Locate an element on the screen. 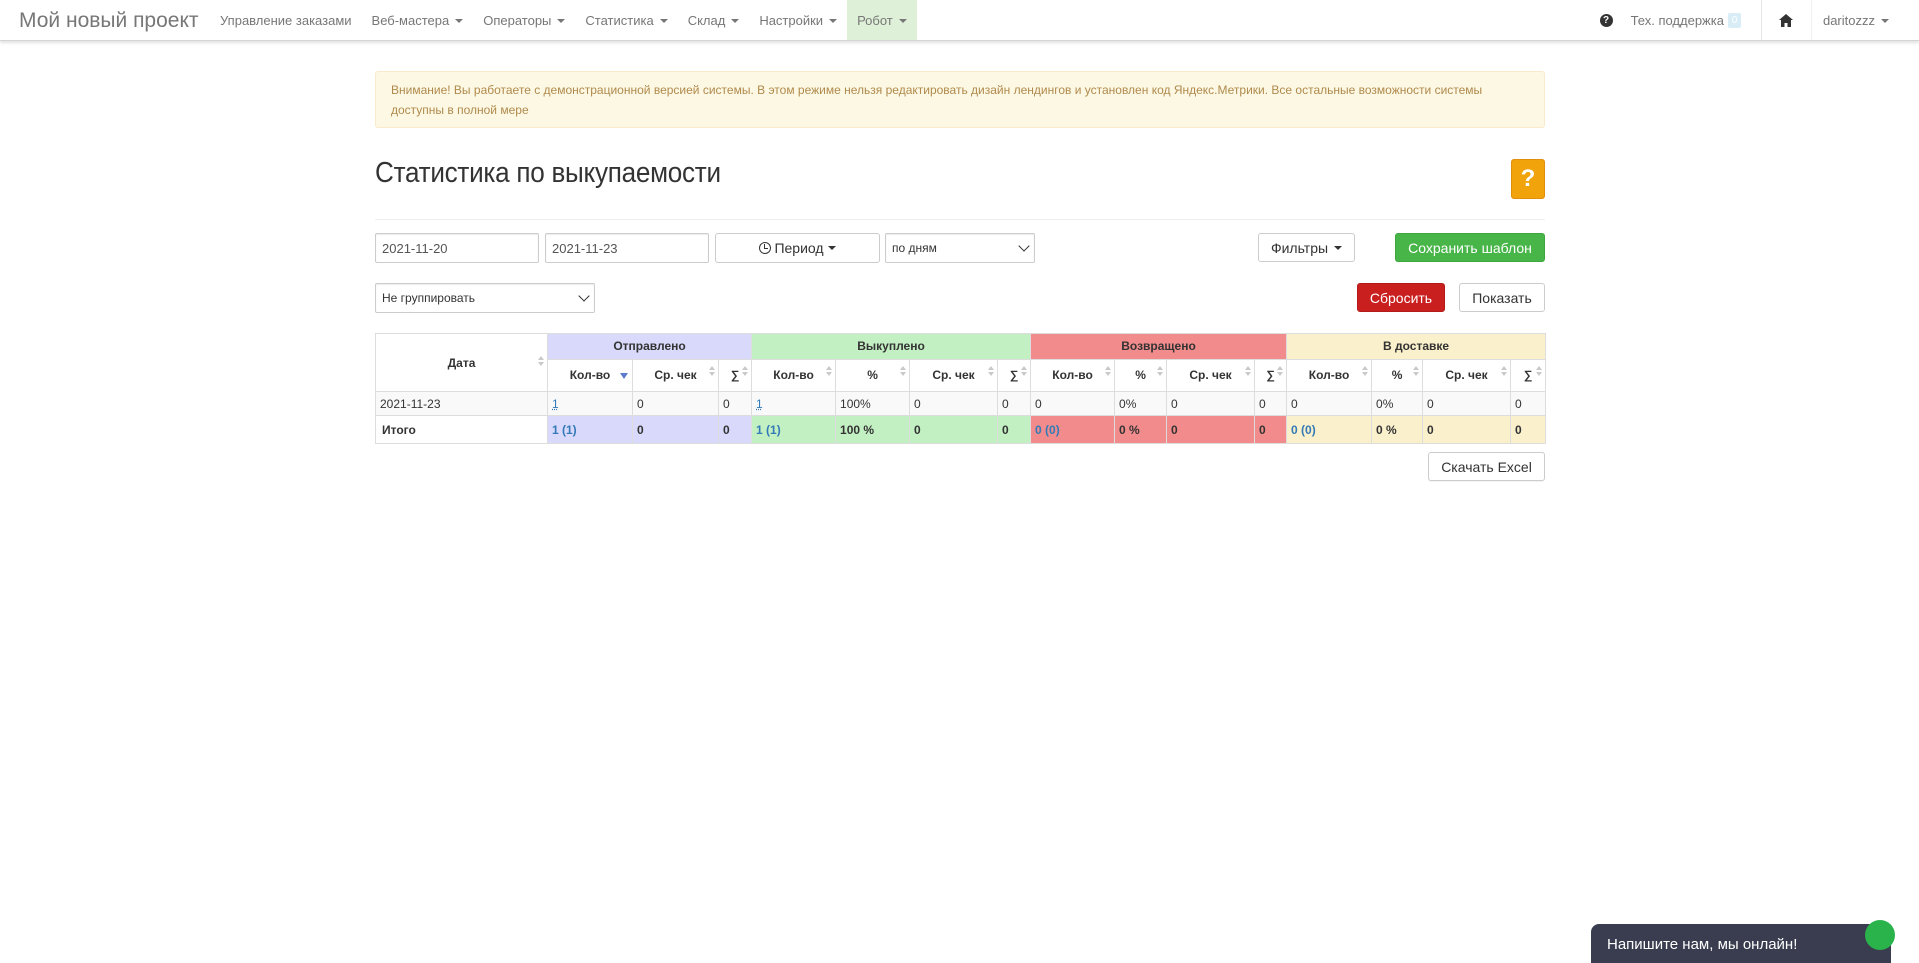  total-delivery-avg: 0 is located at coordinates (1467, 429).